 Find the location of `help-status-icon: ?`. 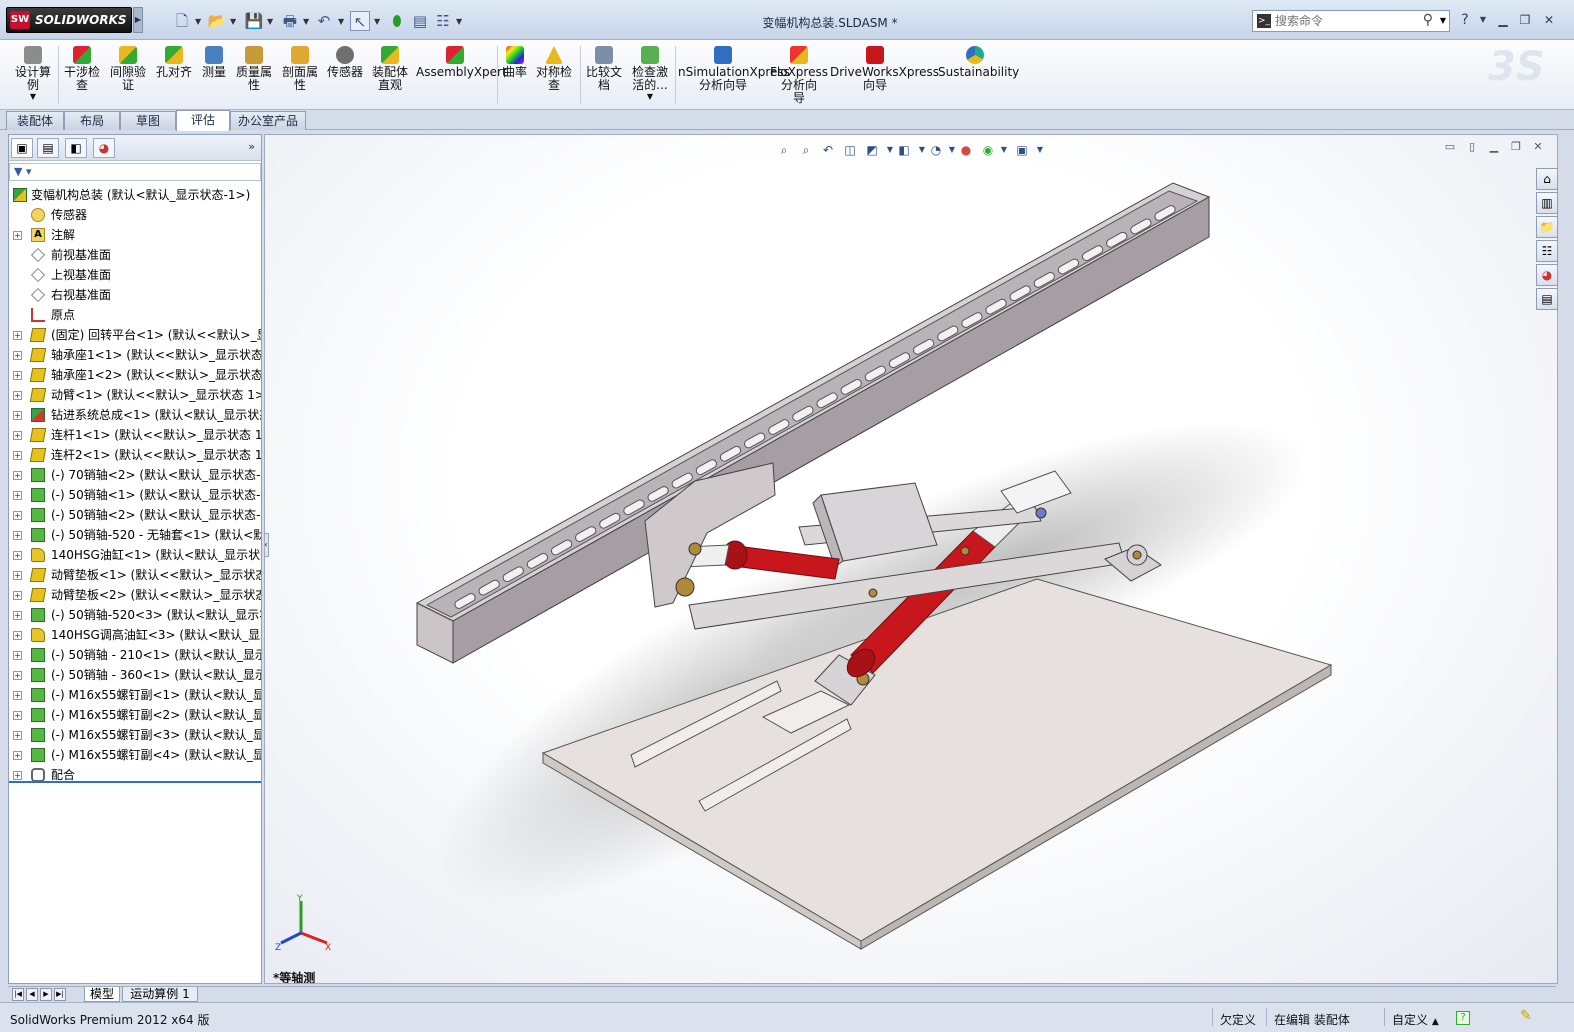

help-status-icon: ? is located at coordinates (1463, 1018).